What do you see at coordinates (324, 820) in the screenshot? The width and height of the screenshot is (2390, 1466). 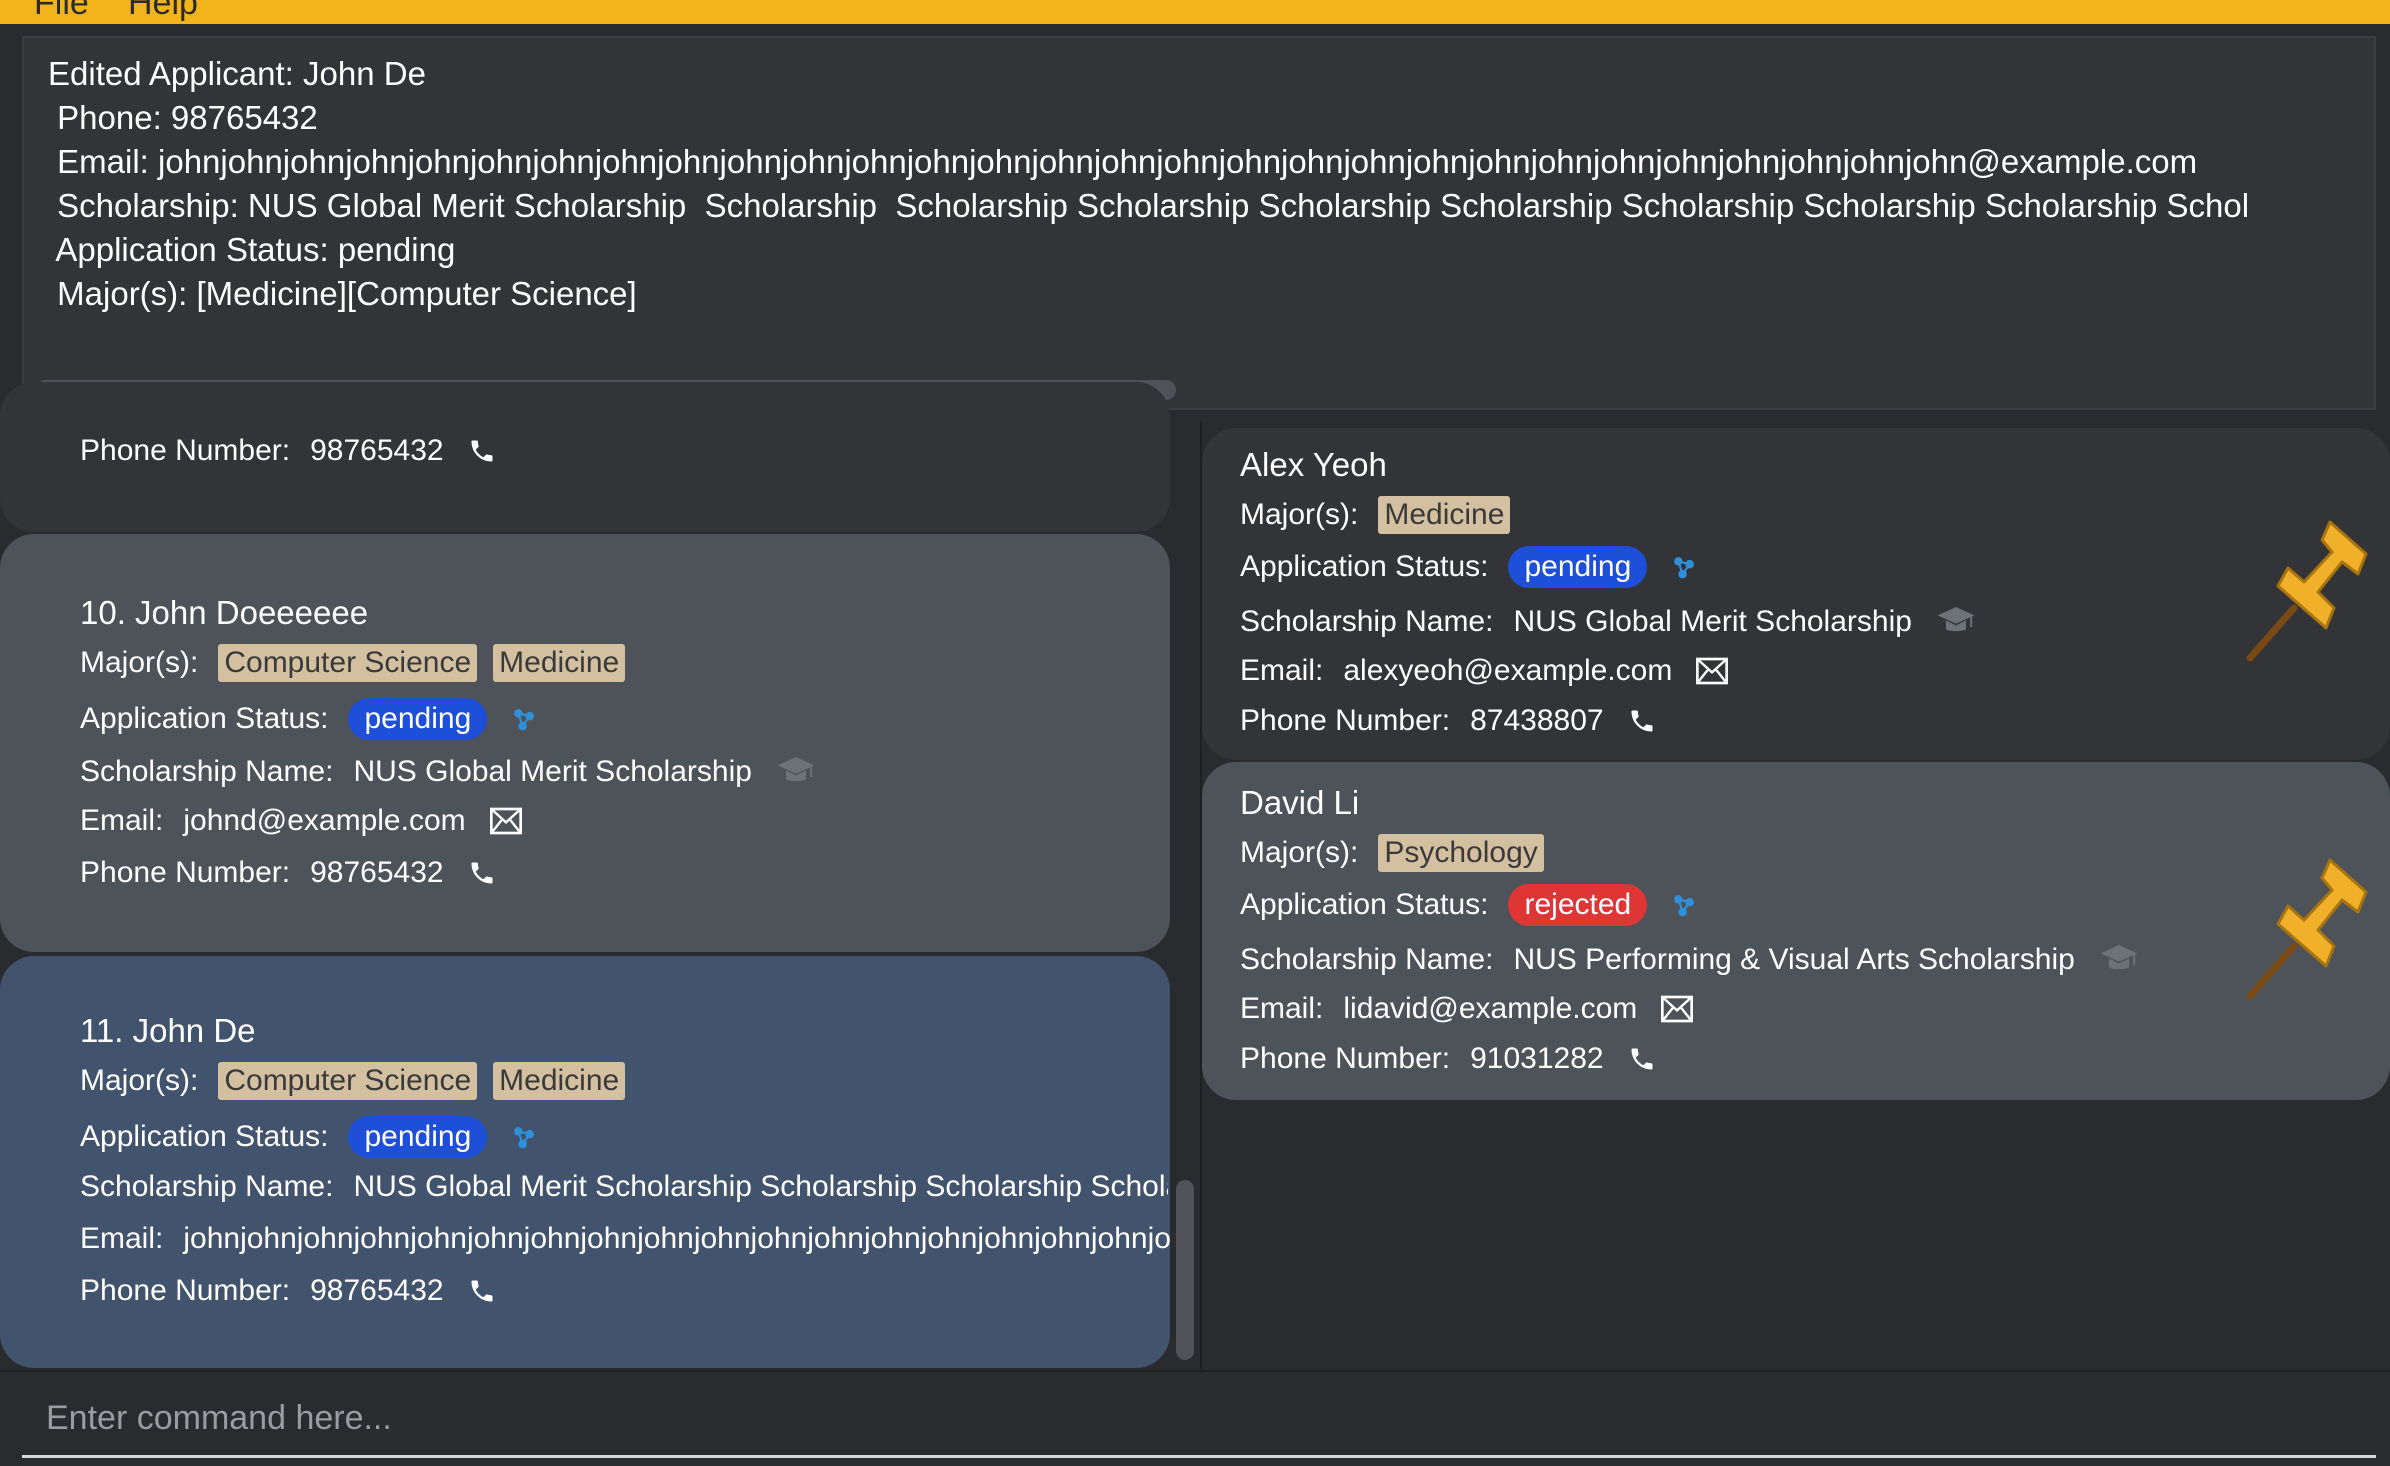 I see `email-value: johnd@example.com` at bounding box center [324, 820].